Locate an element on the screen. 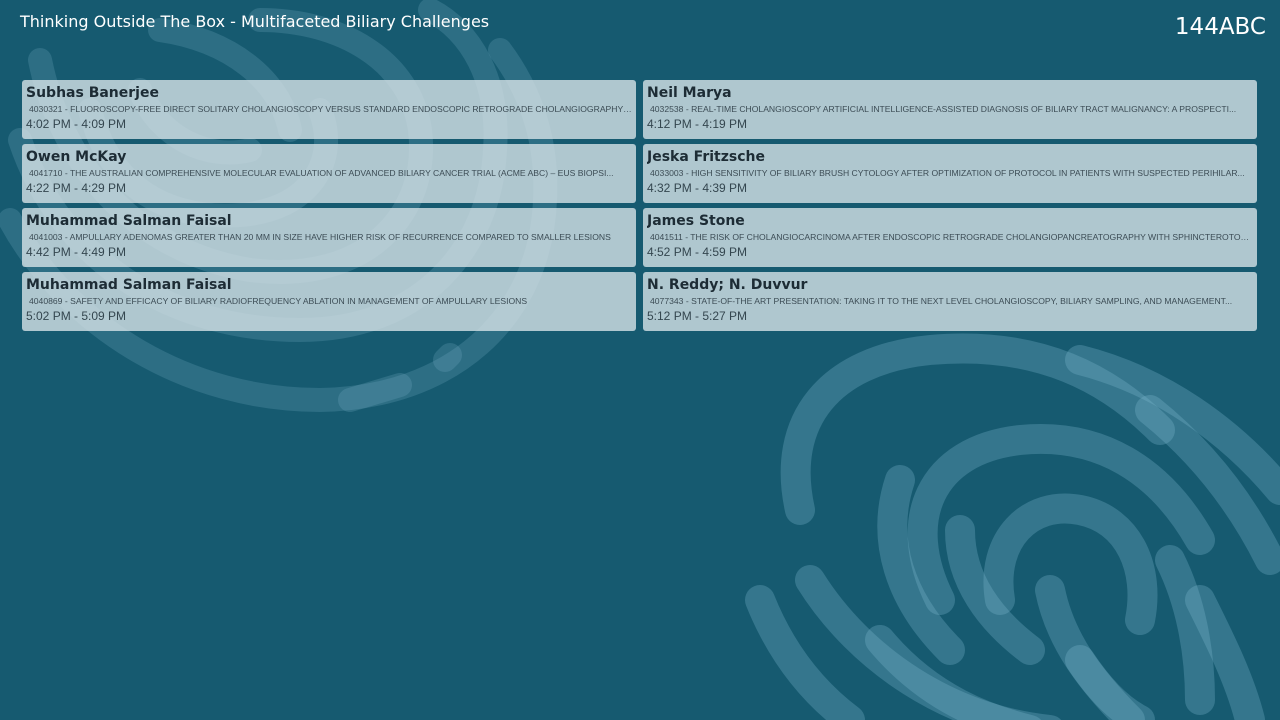 The height and width of the screenshot is (720, 1280). speaker-name: N. Reddy; N. Duvvur is located at coordinates (727, 285).